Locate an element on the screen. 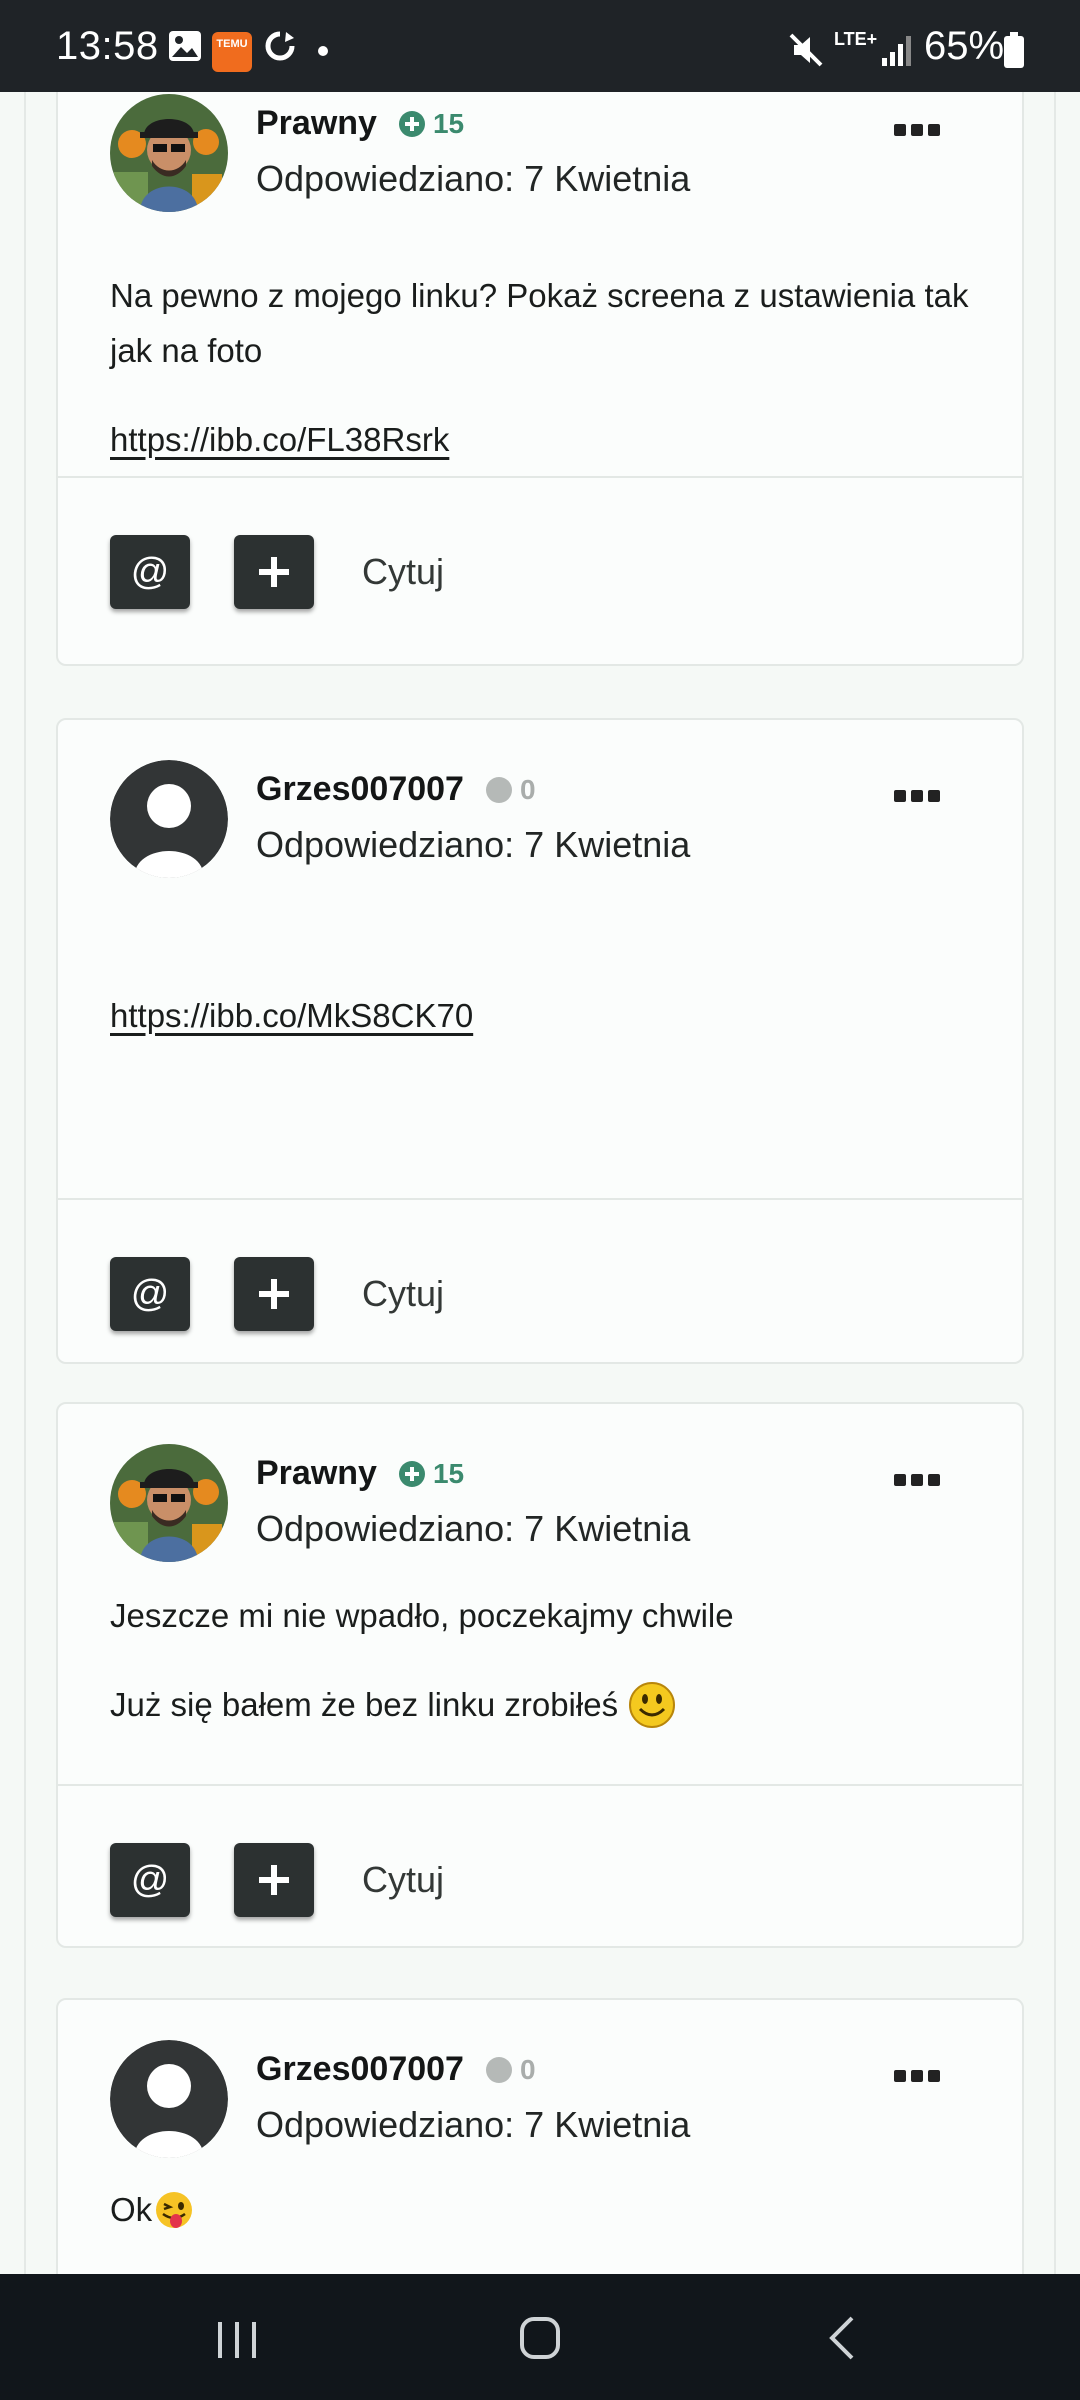 The image size is (1080, 2400). temu-app-icon: TEMU is located at coordinates (232, 52).